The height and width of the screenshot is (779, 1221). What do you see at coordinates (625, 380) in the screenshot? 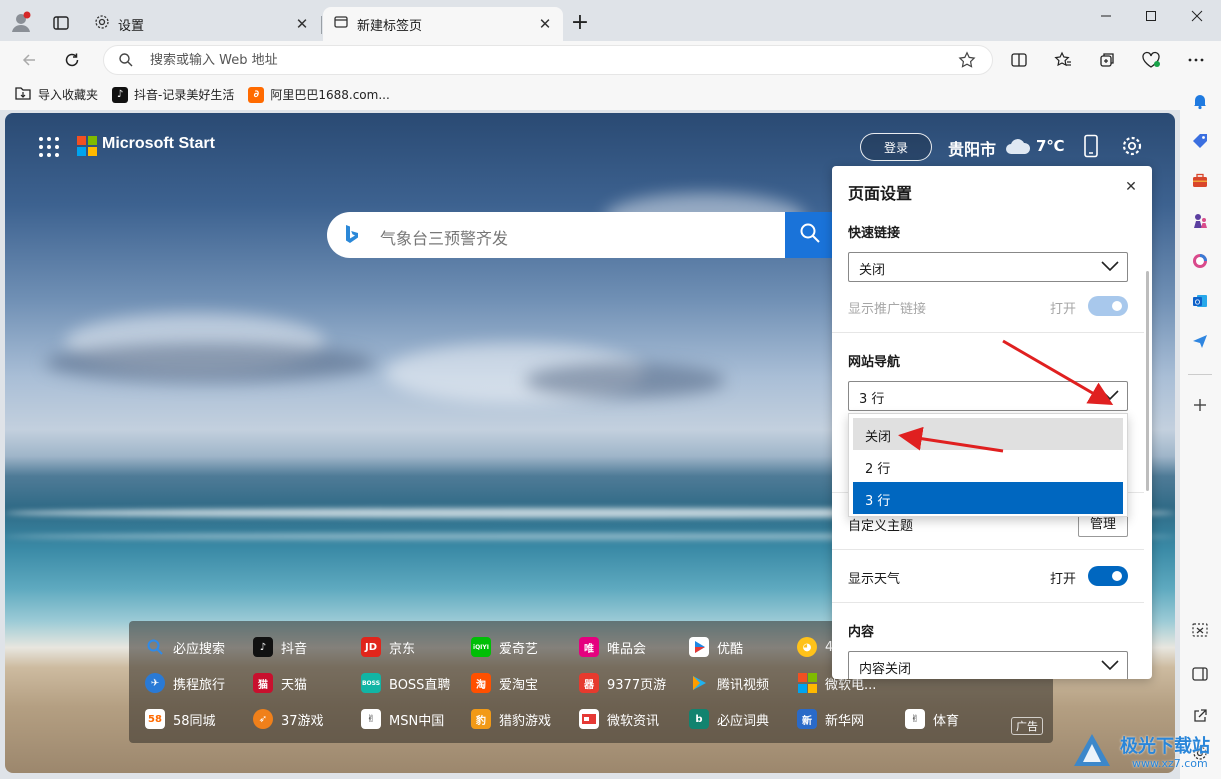
I see `background-cloud` at bounding box center [625, 380].